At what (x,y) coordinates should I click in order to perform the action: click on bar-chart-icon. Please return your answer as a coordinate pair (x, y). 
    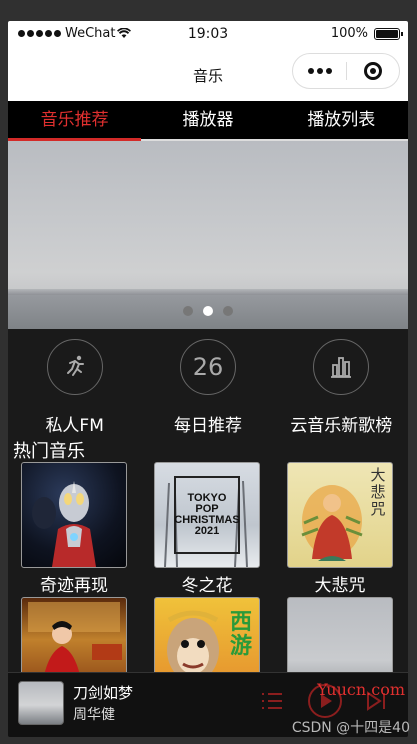
    Looking at the image, I should click on (341, 367).